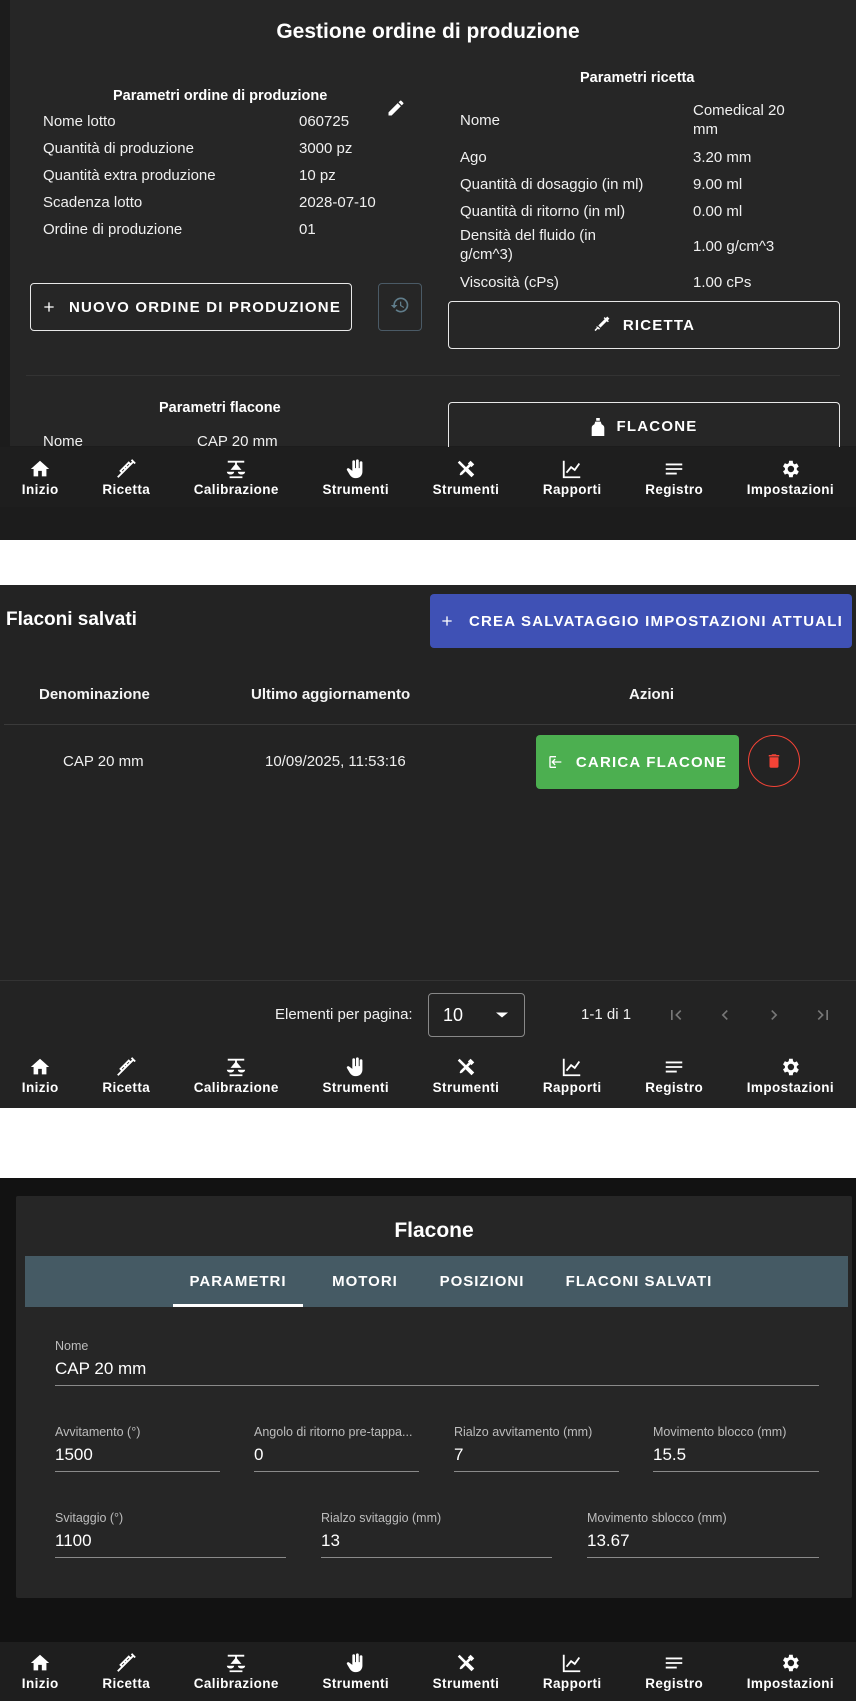 This screenshot has width=856, height=1701. Describe the element at coordinates (676, 1015) in the screenshot. I see `first-page-icon` at that location.